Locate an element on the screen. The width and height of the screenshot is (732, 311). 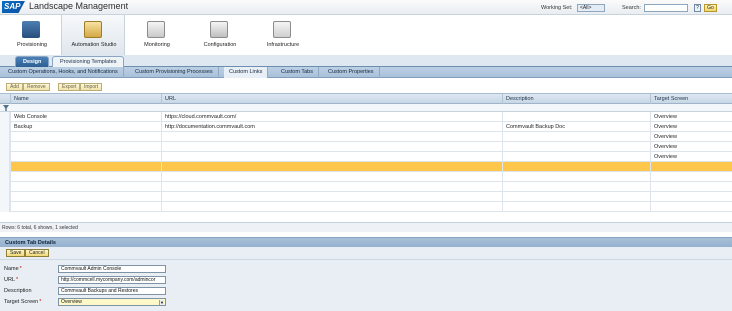
url-field: http://commcell.mycompany.com/admincor is located at coordinates (112, 280).